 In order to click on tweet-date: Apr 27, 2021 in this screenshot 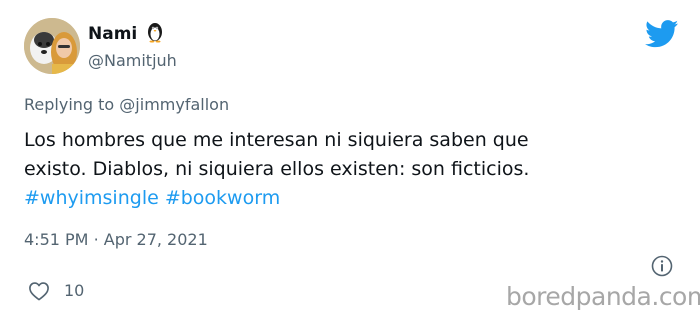, I will do `click(155, 239)`.